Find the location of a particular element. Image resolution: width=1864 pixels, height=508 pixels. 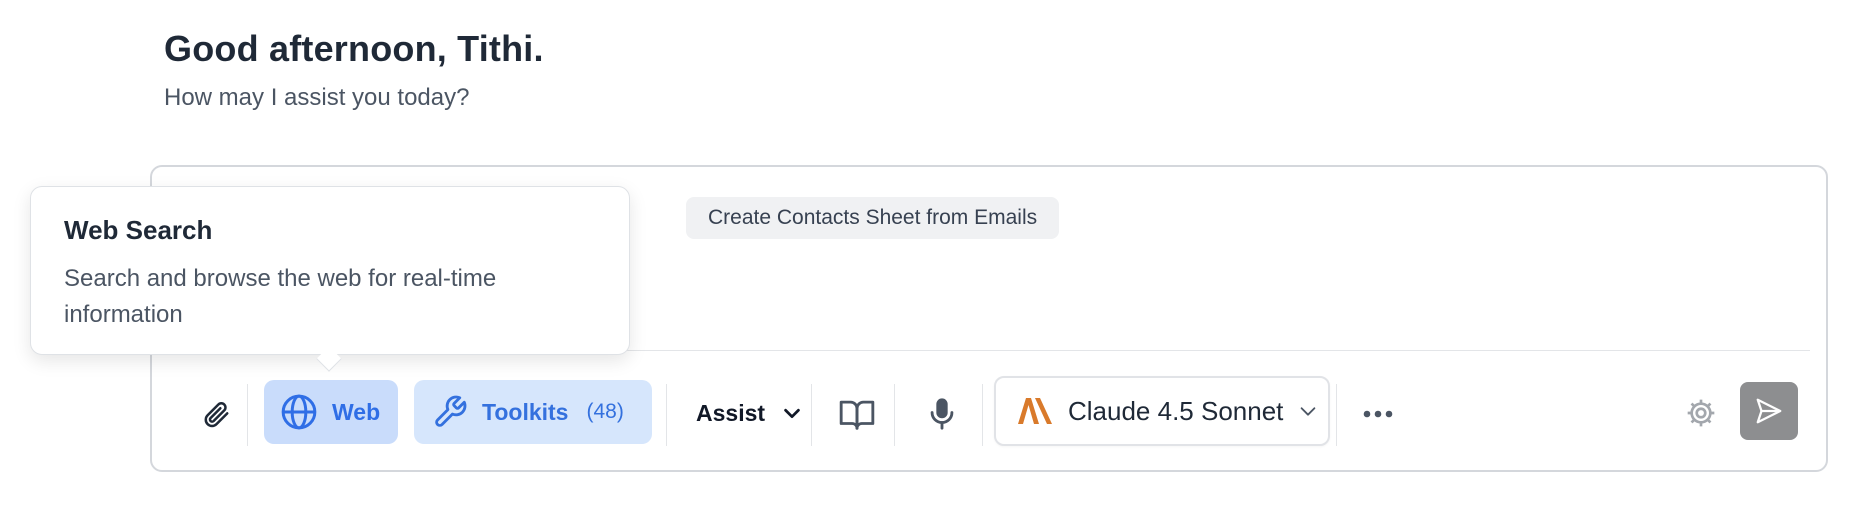

voice-input-button is located at coordinates (942, 414).